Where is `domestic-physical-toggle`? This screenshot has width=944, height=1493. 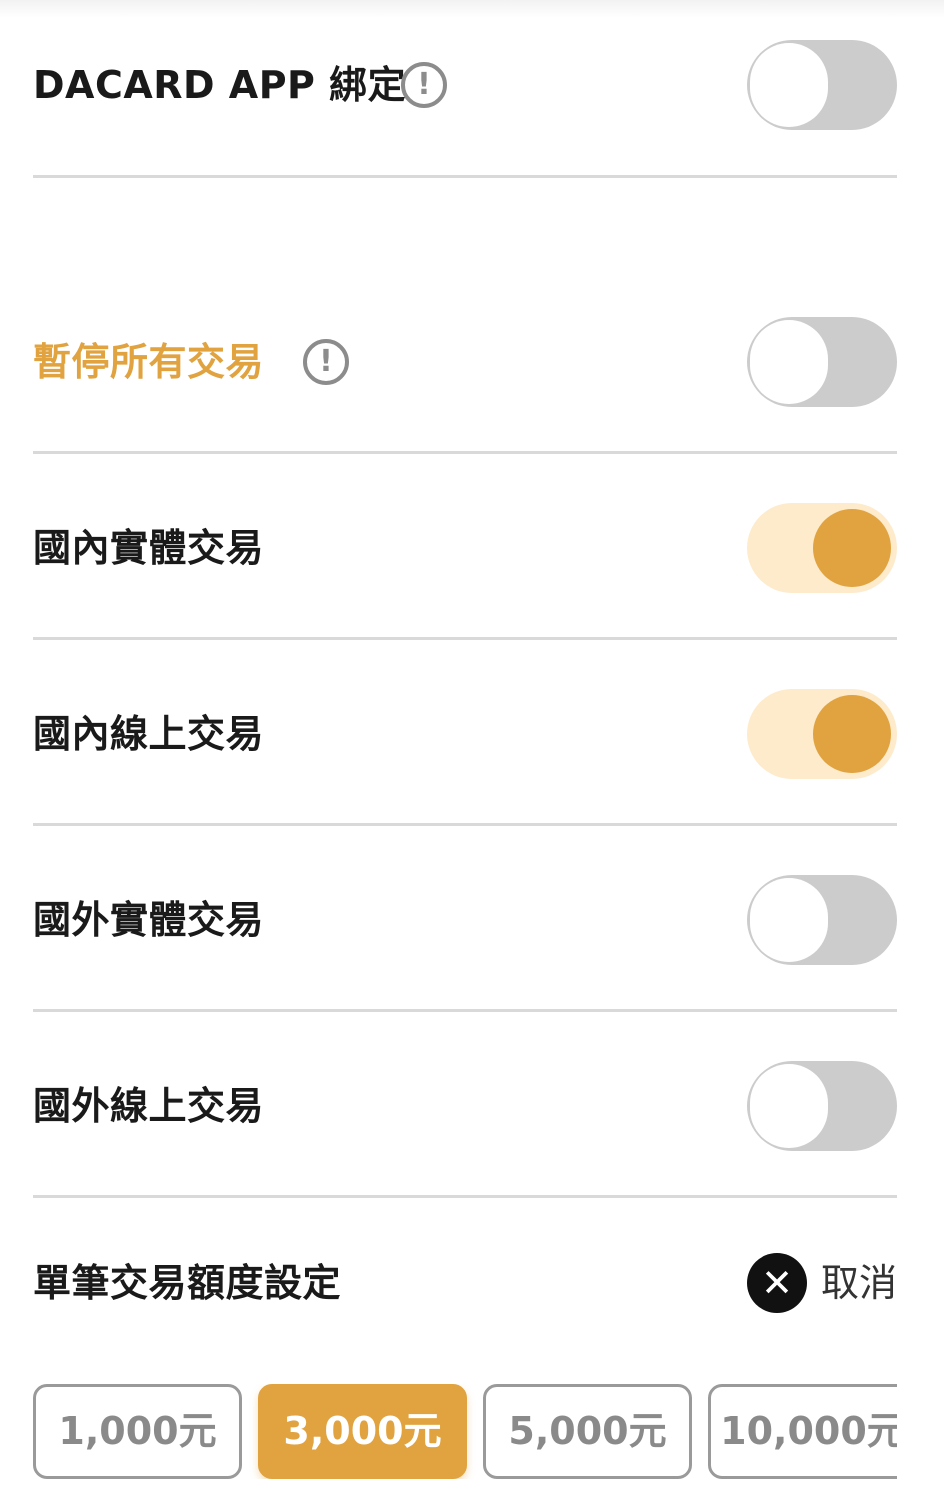 domestic-physical-toggle is located at coordinates (822, 548).